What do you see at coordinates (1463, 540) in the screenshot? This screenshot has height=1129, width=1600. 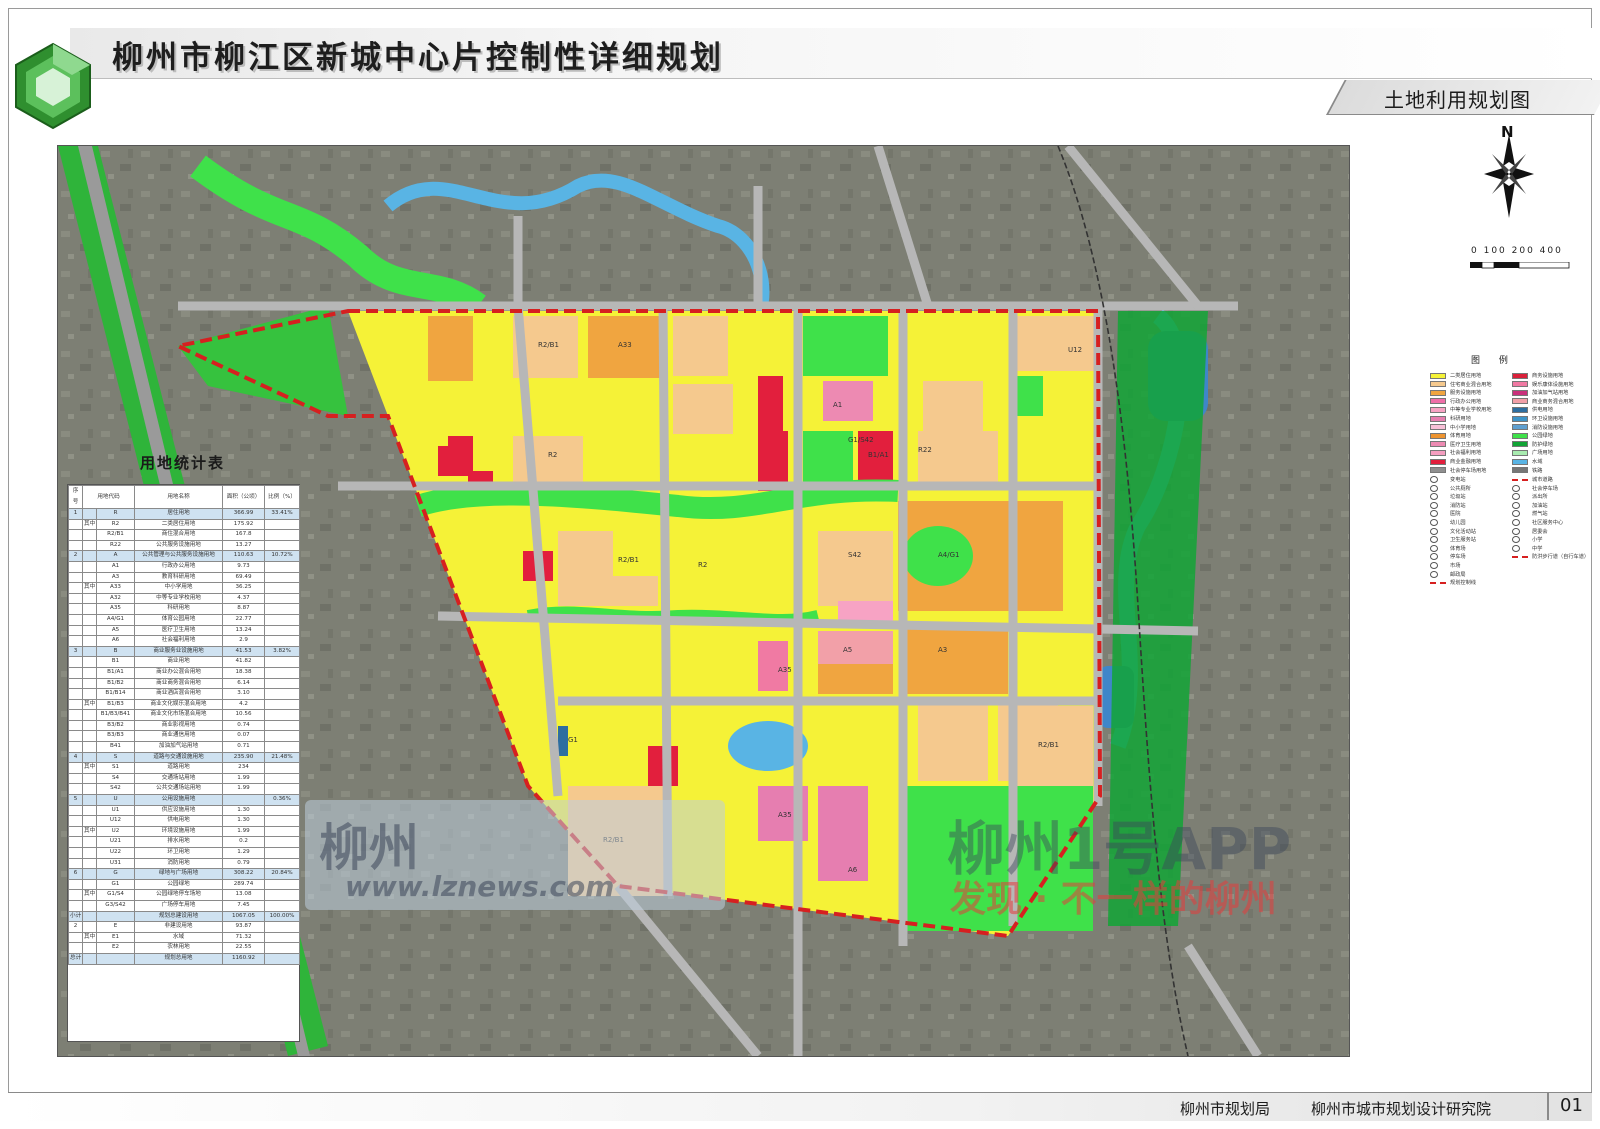 I see `legend-label: 卫生服务站` at bounding box center [1463, 540].